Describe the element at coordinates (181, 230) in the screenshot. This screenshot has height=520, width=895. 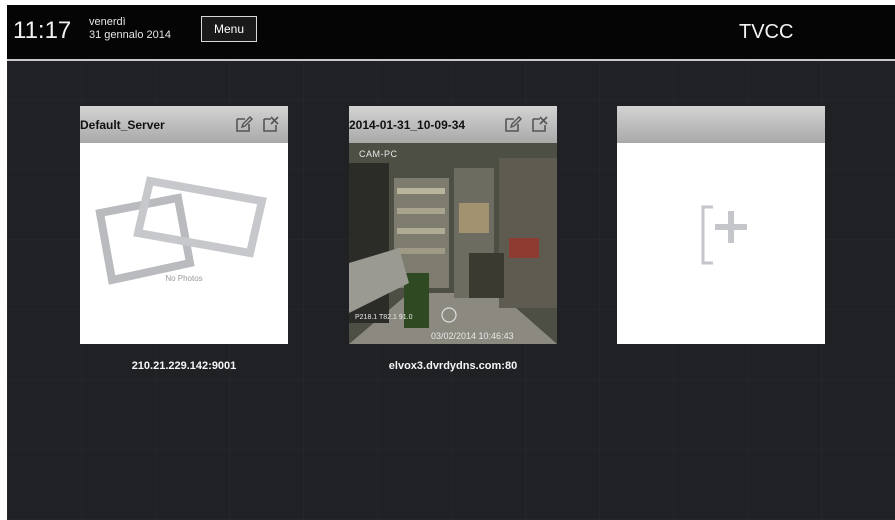
I see `no-photos-icon` at that location.